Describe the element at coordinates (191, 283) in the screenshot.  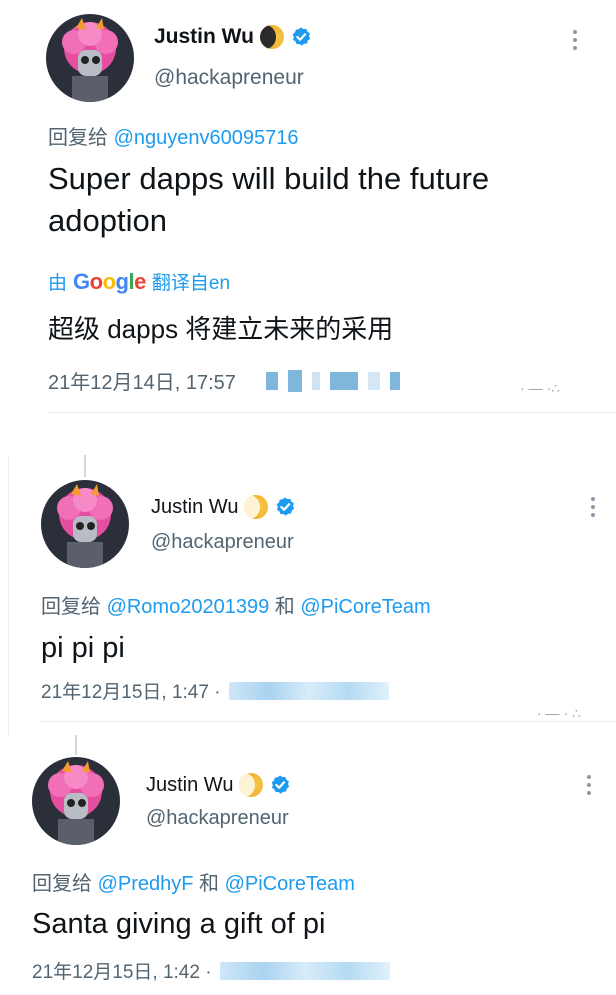
I see `translate-suffix: 翻译自en` at that location.